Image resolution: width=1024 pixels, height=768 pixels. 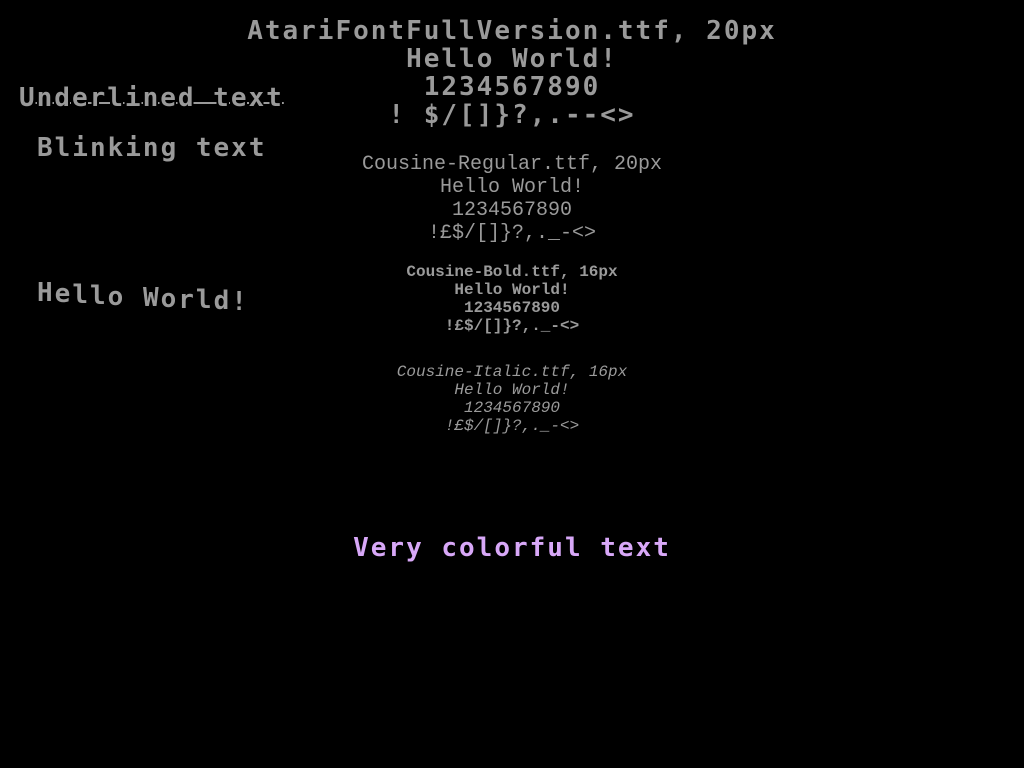 I want to click on cousine-italic-title: Cousine-Italic.ttf, 16px, so click(x=512, y=372).